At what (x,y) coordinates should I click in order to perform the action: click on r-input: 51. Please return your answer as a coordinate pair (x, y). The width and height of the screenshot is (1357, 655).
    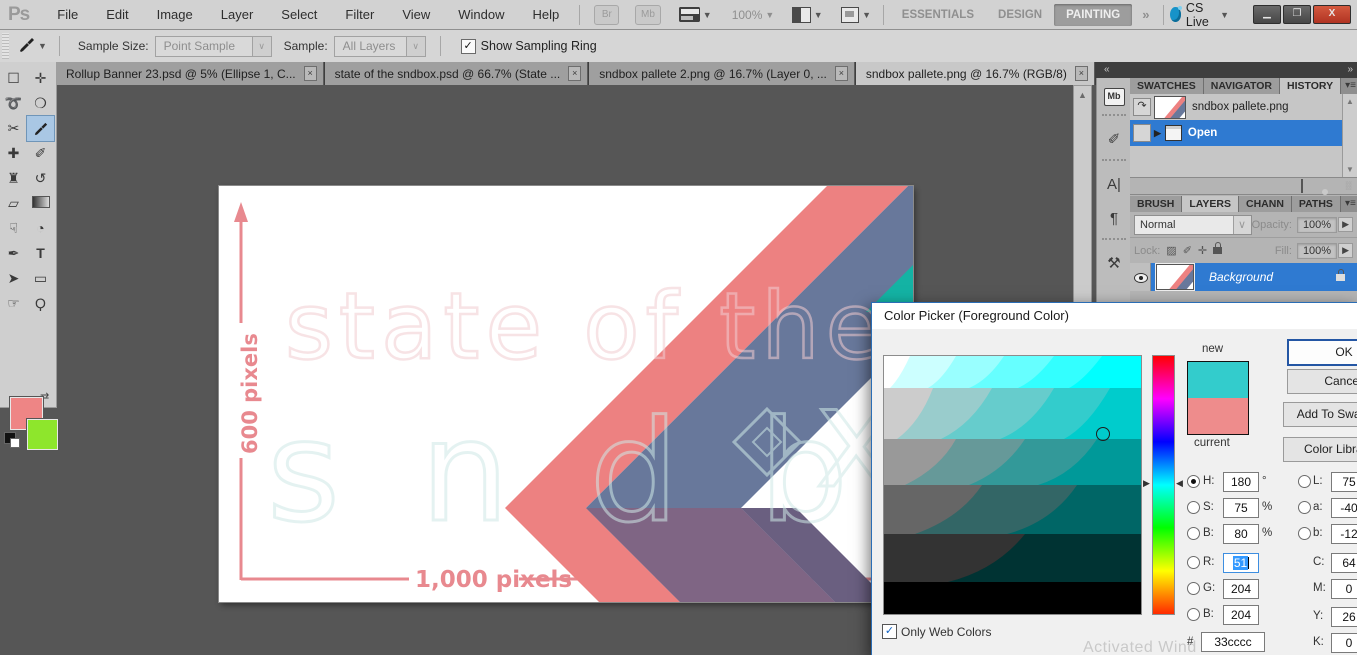
    Looking at the image, I should click on (1241, 563).